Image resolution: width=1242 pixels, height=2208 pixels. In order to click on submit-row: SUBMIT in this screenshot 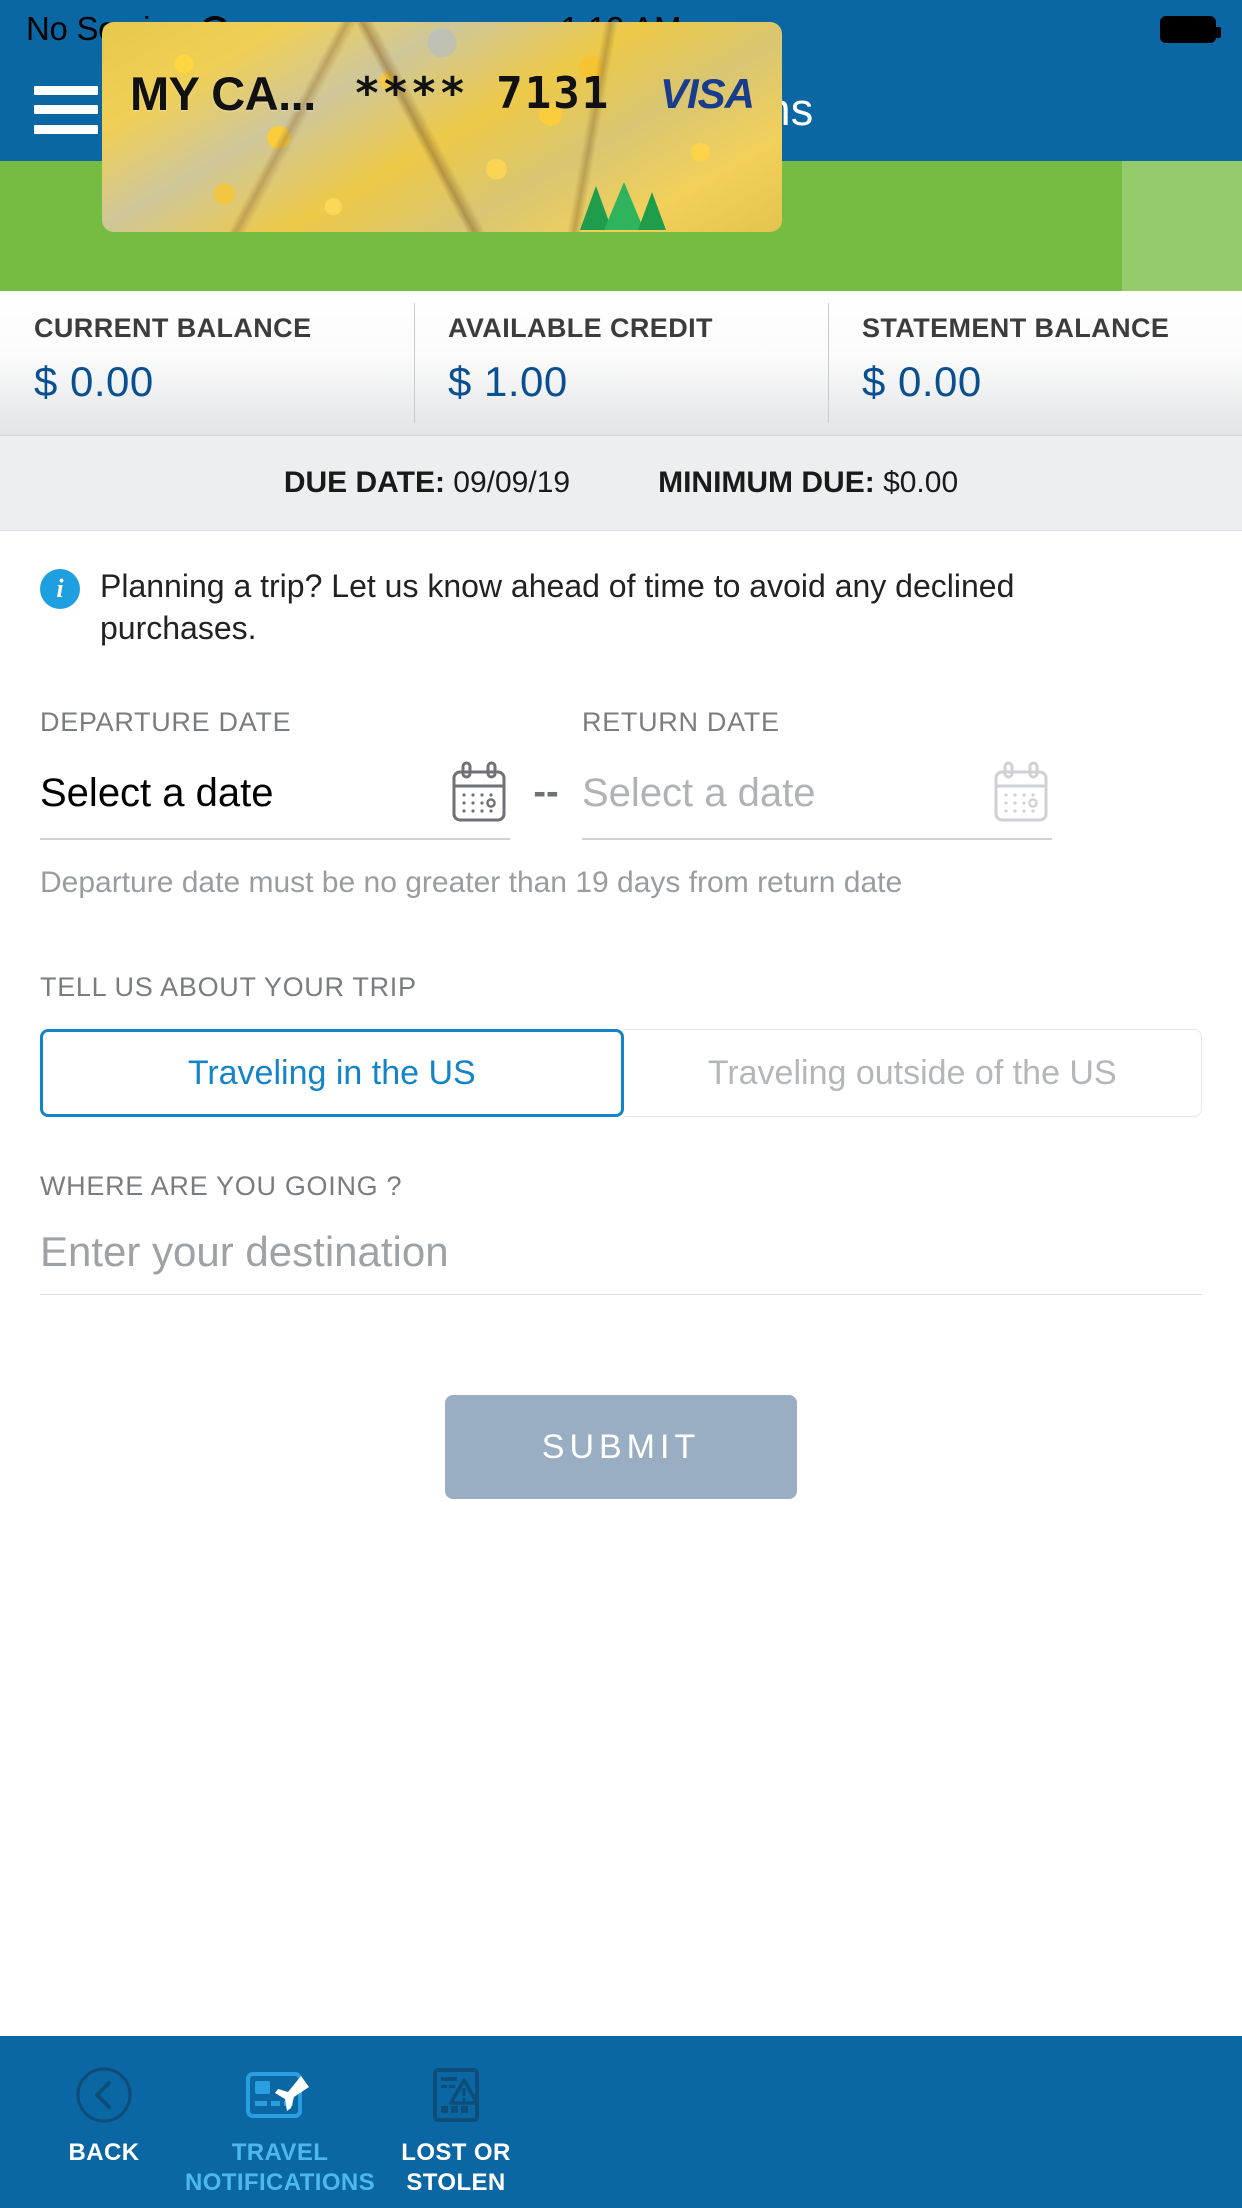, I will do `click(621, 1397)`.